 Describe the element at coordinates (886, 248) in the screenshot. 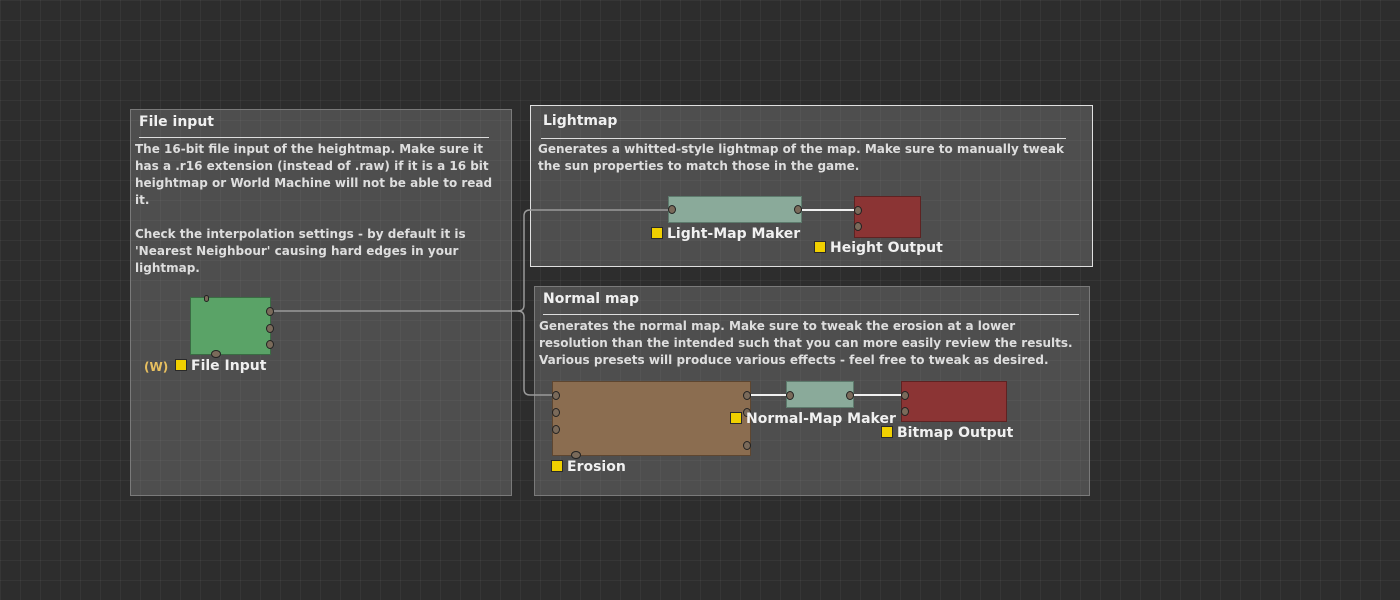

I see `node-label-text: Height Output` at that location.